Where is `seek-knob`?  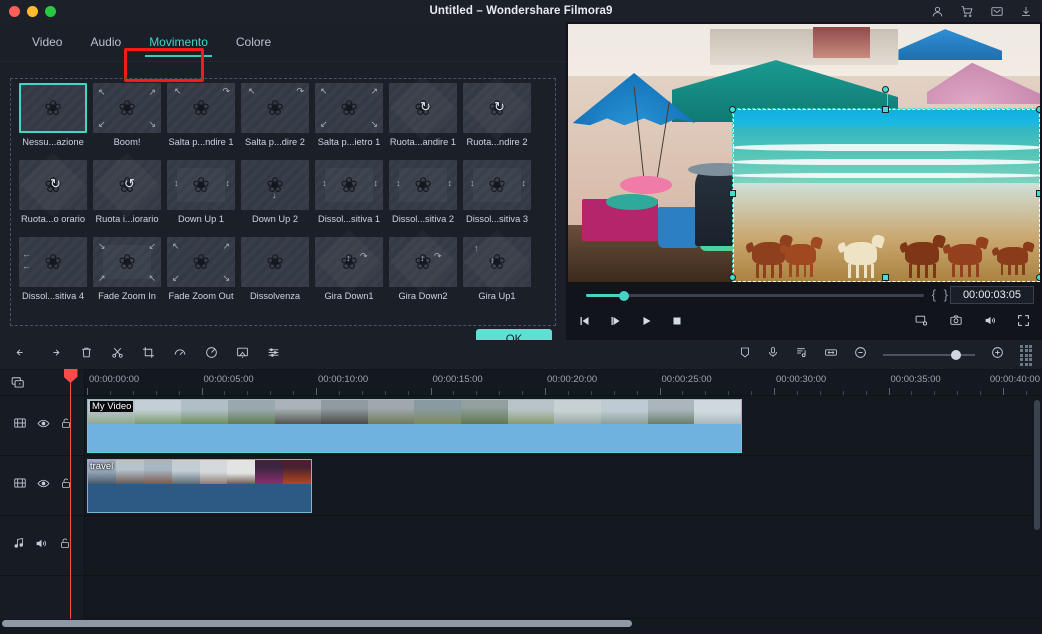 seek-knob is located at coordinates (624, 295).